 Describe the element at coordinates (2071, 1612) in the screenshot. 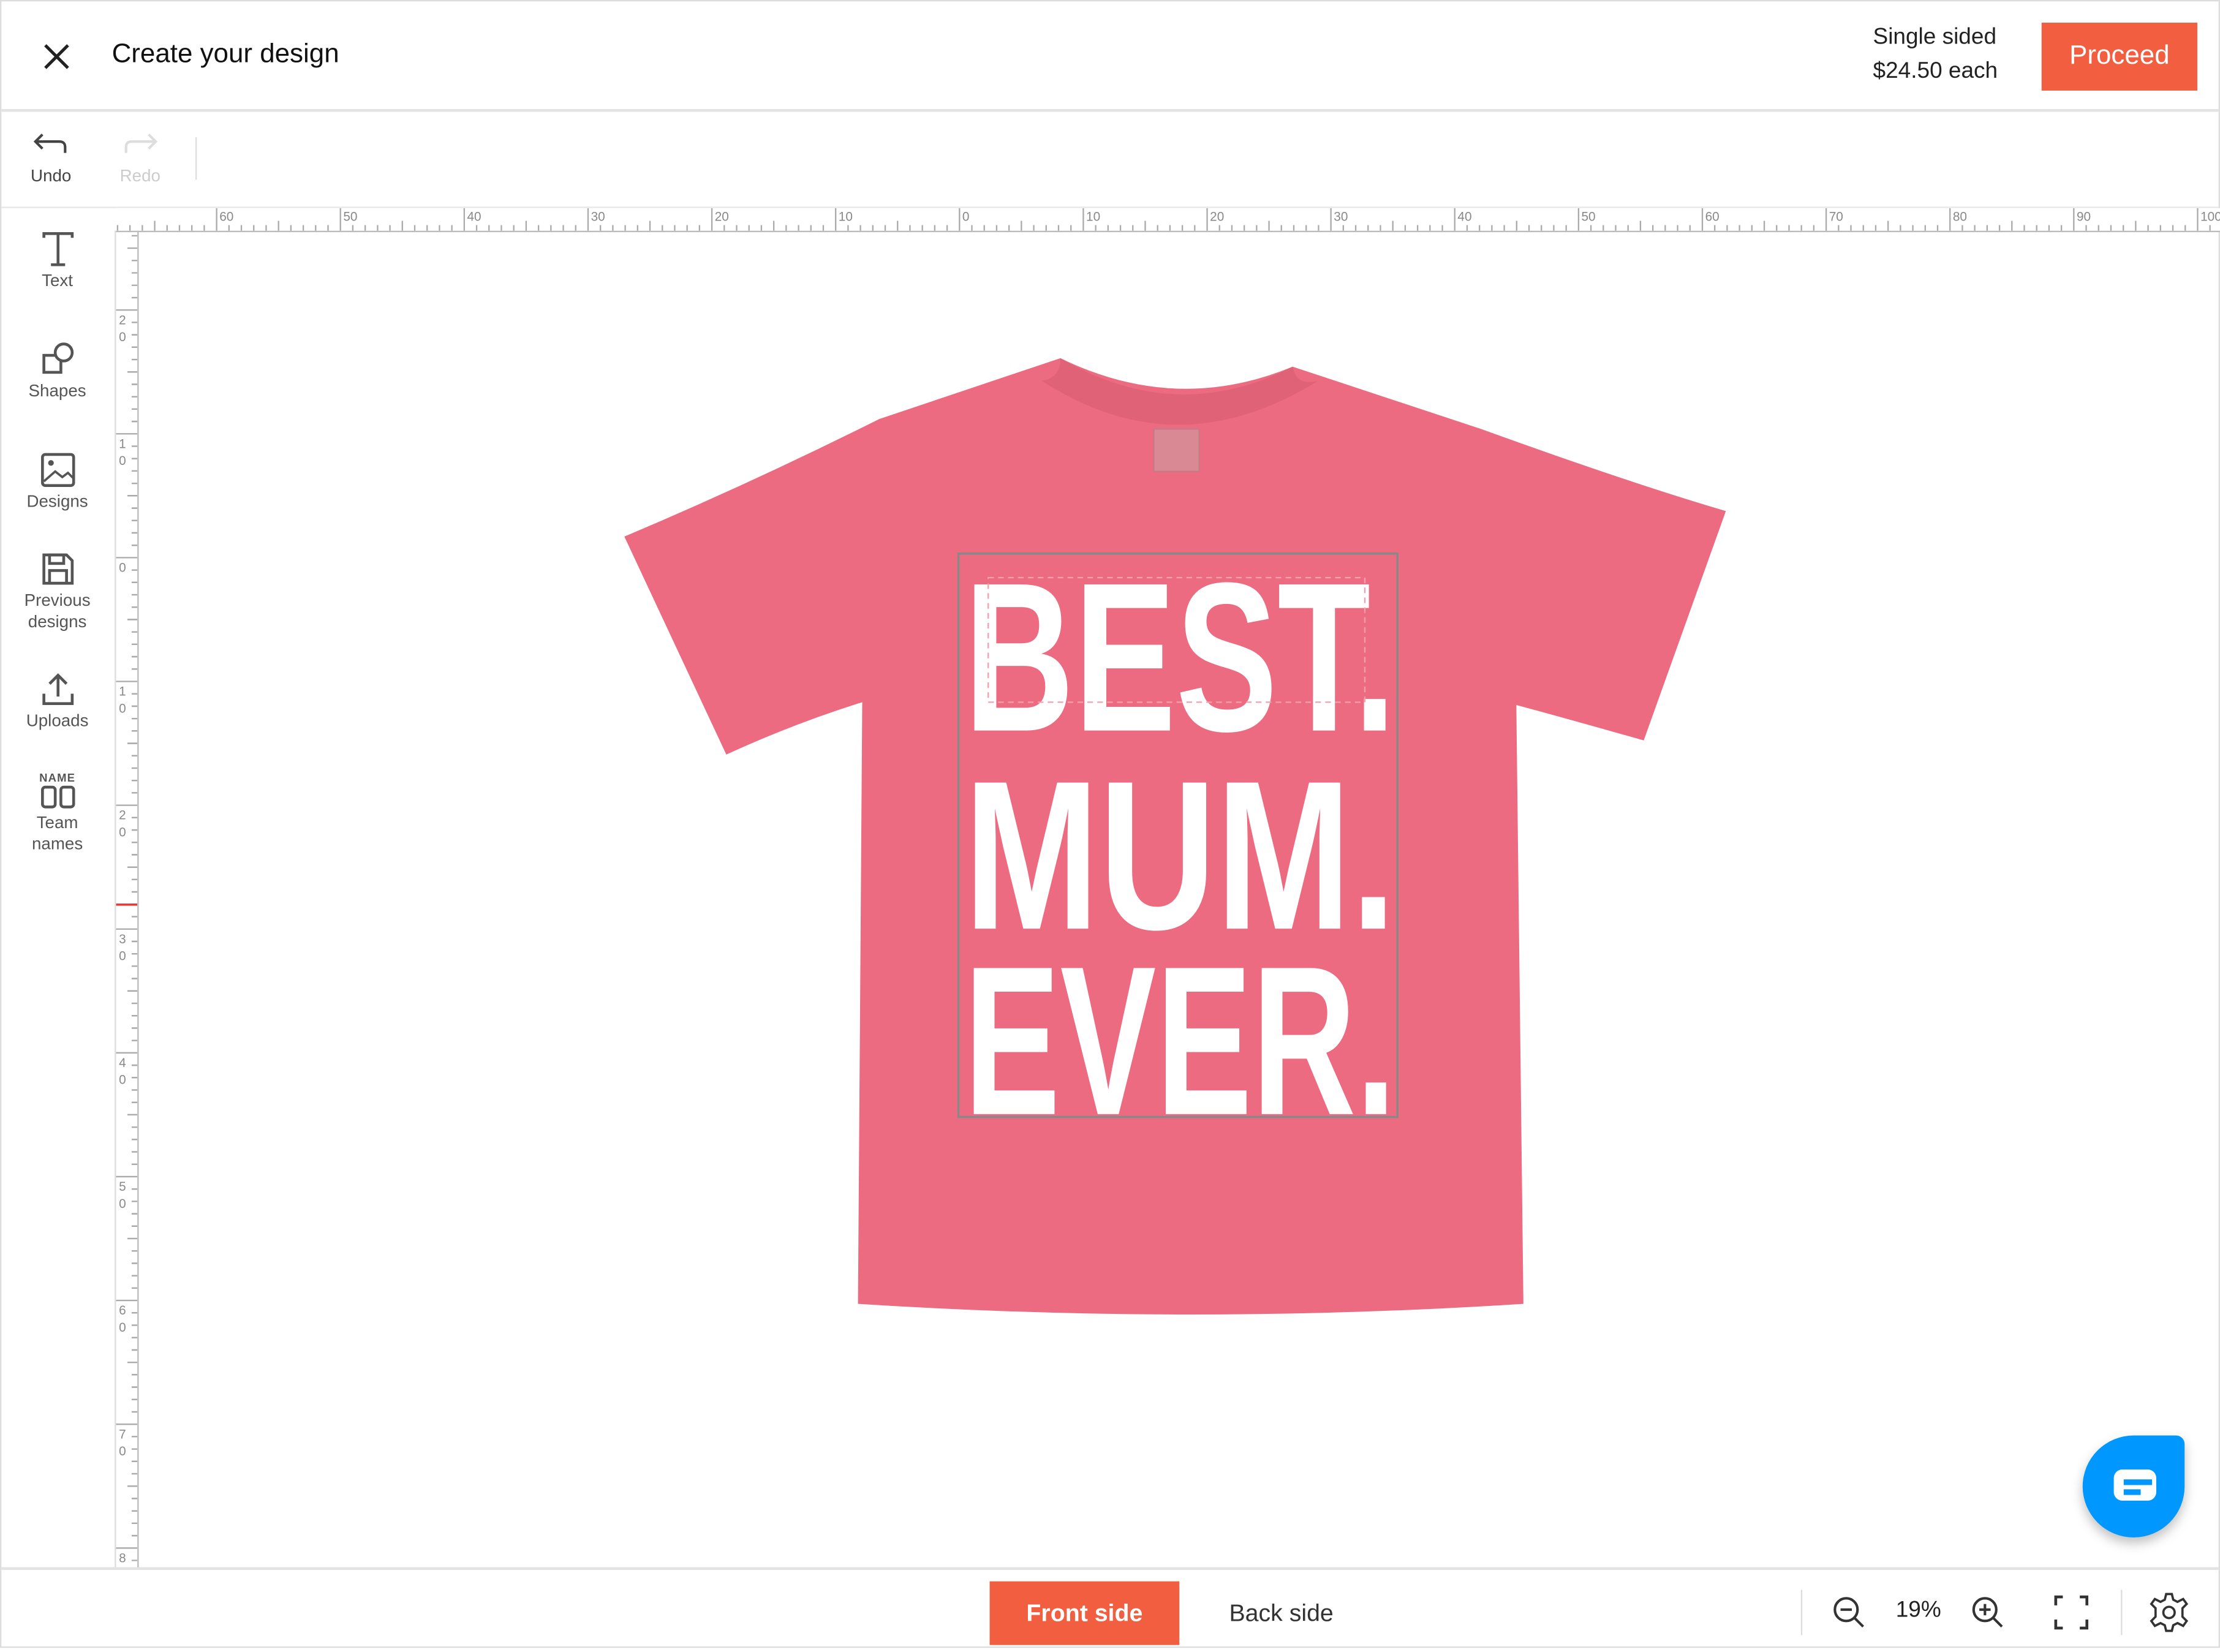

I see `fullscreen-icon` at that location.